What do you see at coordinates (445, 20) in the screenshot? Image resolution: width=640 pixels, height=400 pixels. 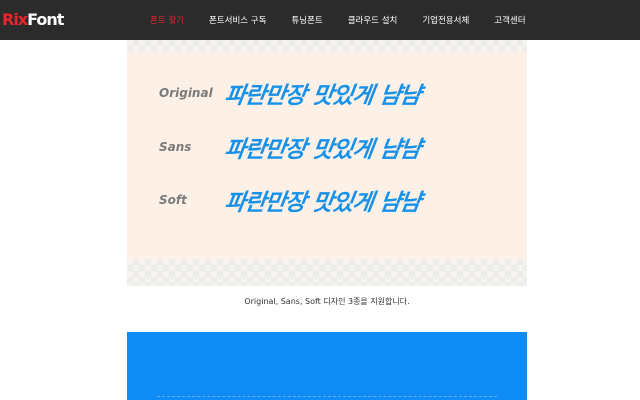 I see `nav-item-enterprise-font: 기업전용서체` at bounding box center [445, 20].